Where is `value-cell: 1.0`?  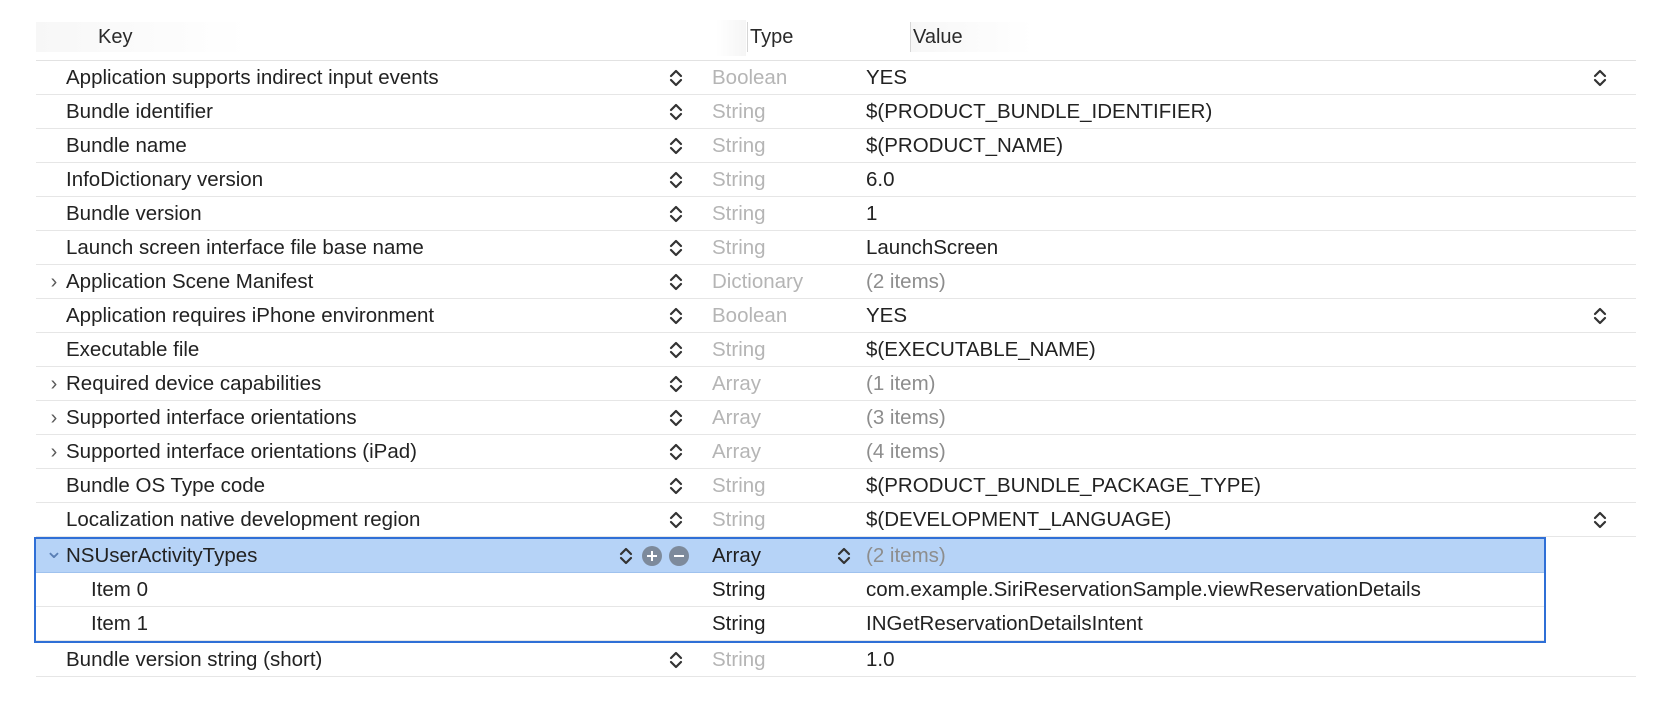
value-cell: 1.0 is located at coordinates (880, 660).